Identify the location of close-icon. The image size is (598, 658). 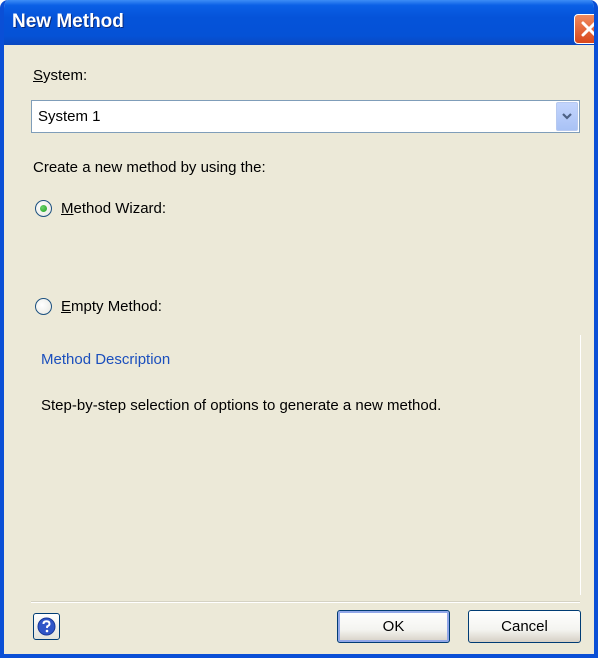
(587, 29).